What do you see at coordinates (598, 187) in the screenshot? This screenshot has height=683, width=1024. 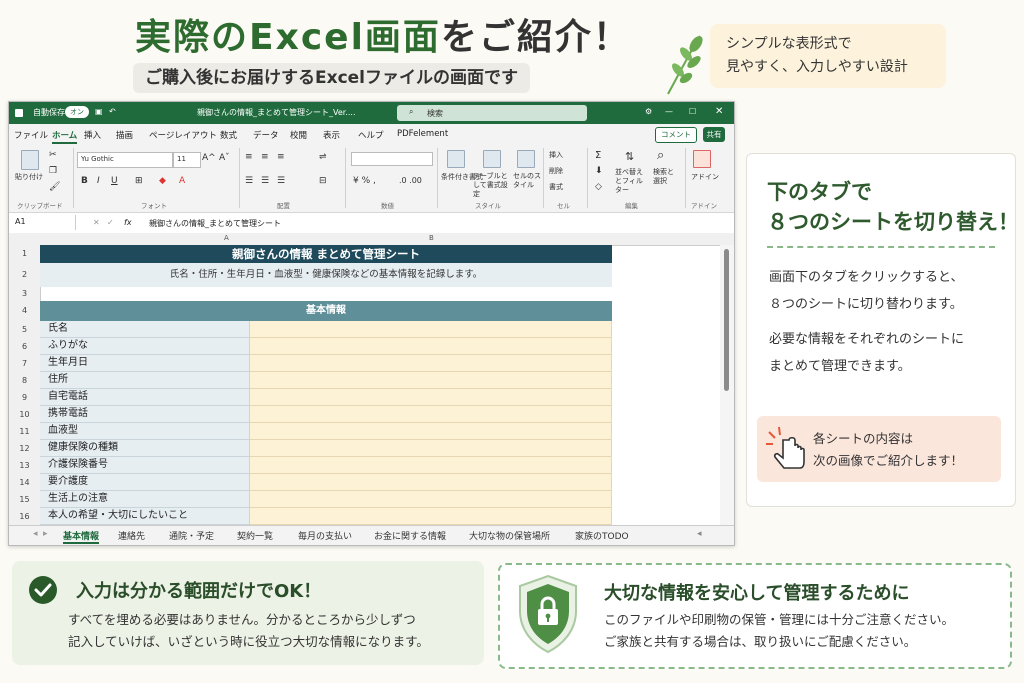 I see `clear-icon: ◇` at bounding box center [598, 187].